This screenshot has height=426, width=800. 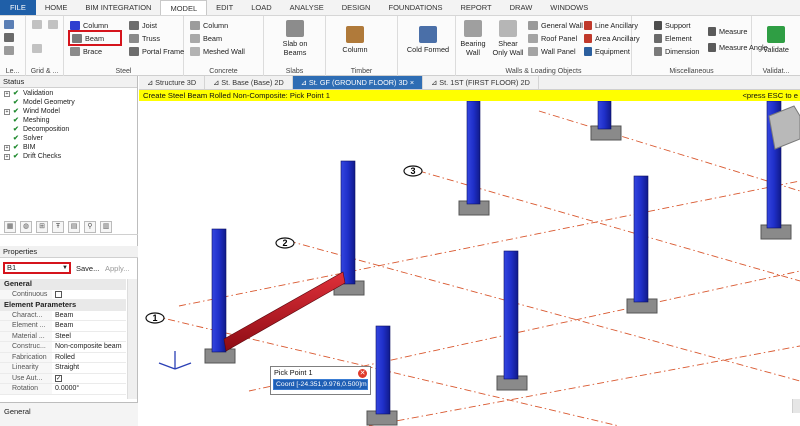 I want to click on roof-panel-button: Roof Panel, so click(x=552, y=38).